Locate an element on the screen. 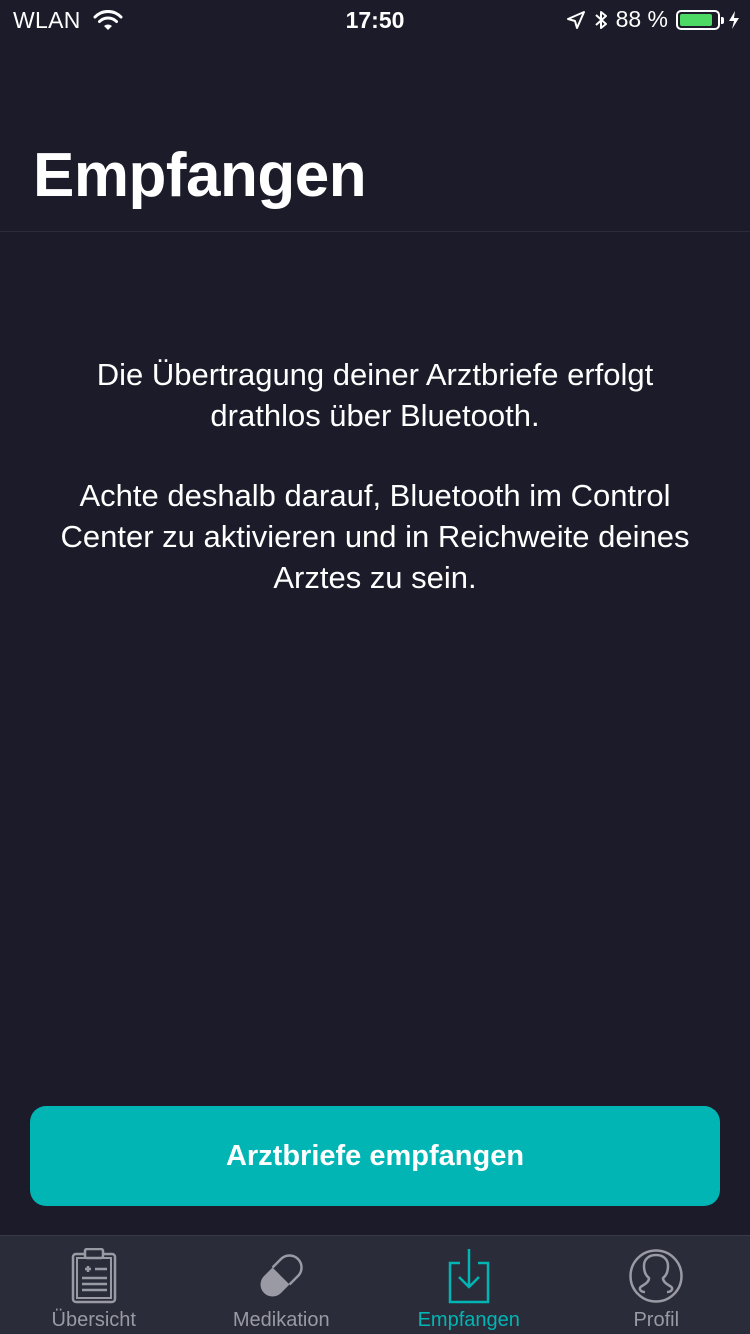  tab-bar: Übersicht Medikation Empfangen Profil is located at coordinates (375, 1284).